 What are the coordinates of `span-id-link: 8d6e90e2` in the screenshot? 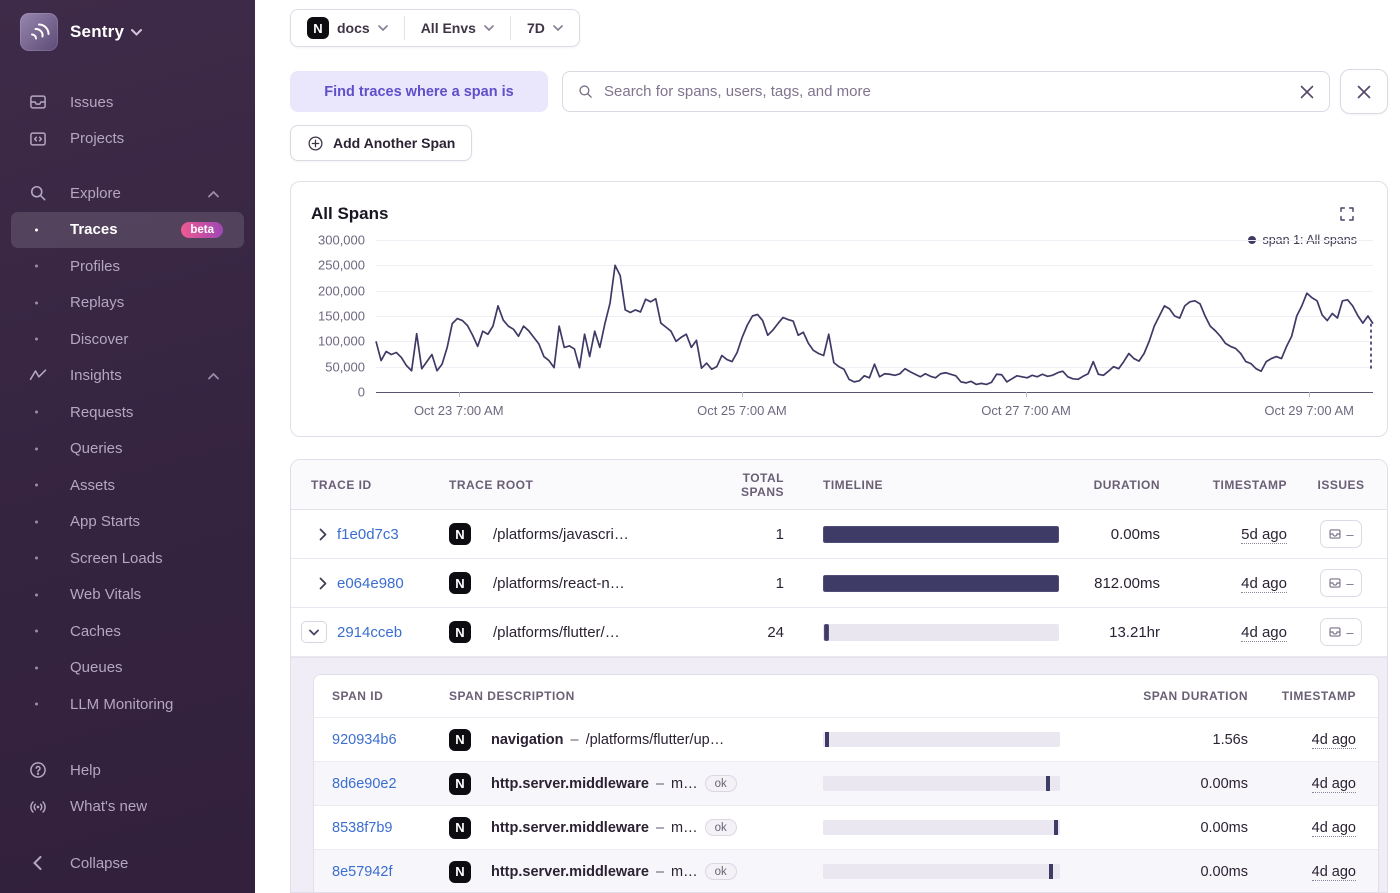 It's located at (390, 784).